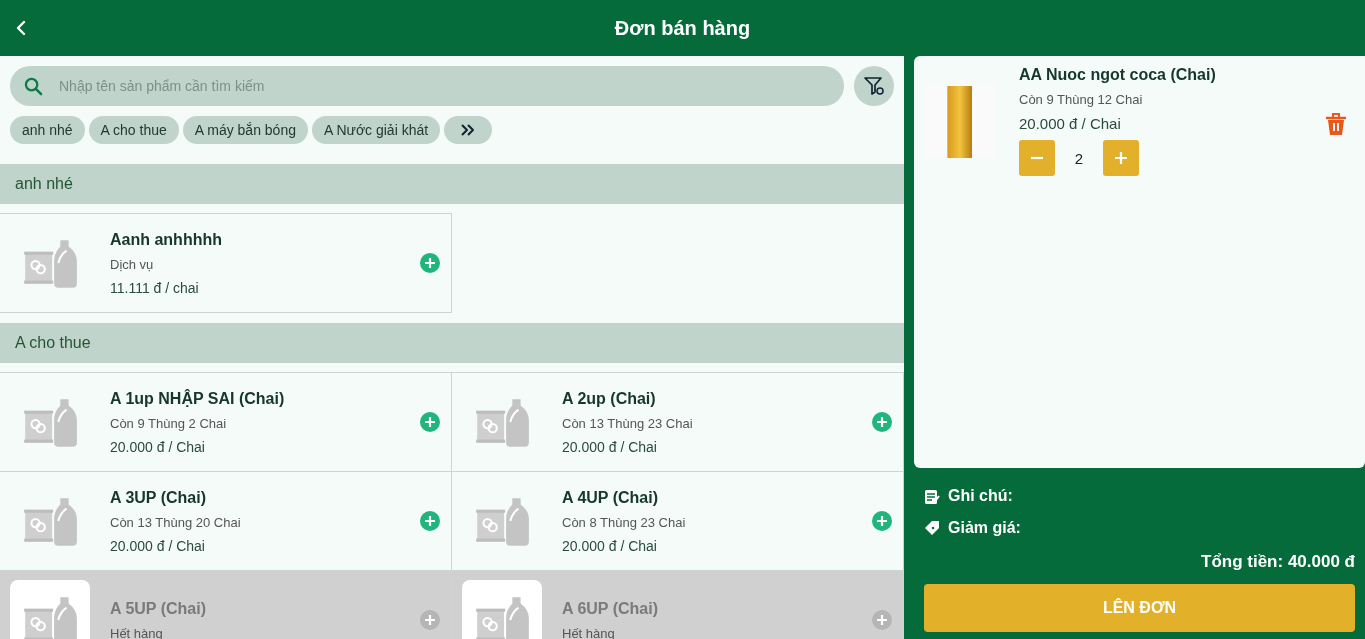  What do you see at coordinates (176, 522) in the screenshot?
I see `product-stock: Còn 13 Thùng 20 Chai` at bounding box center [176, 522].